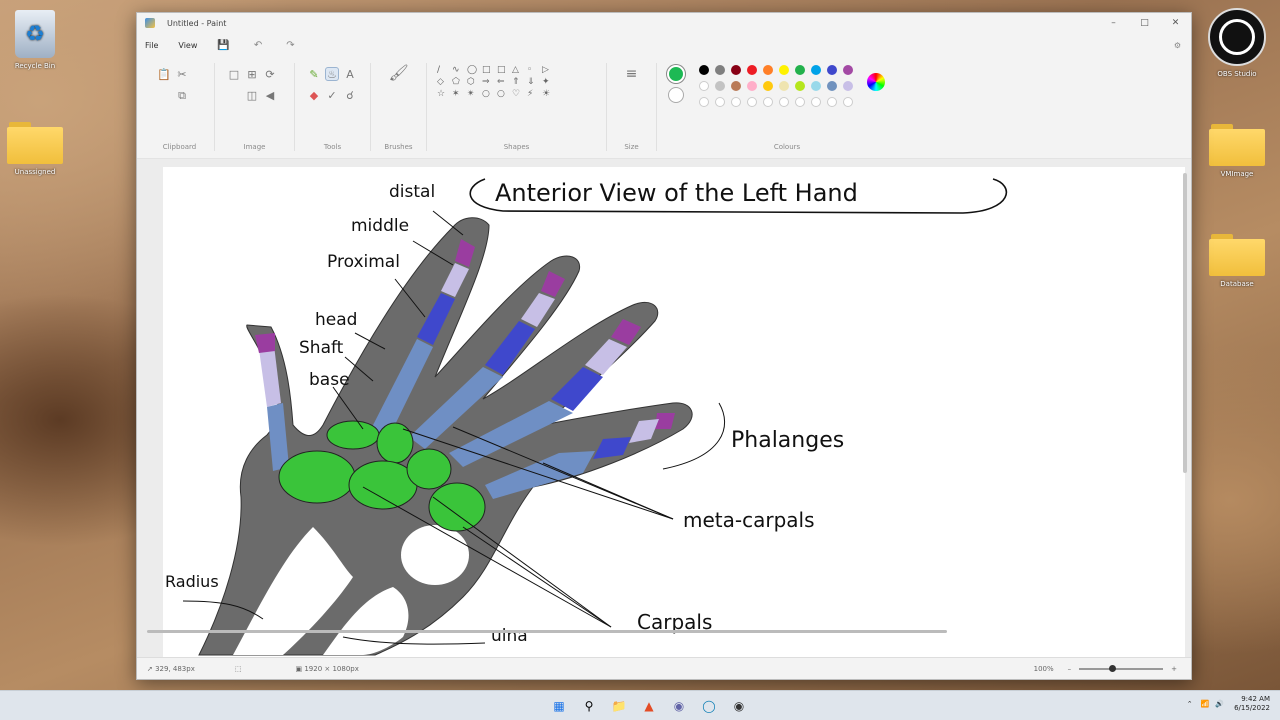  What do you see at coordinates (709, 706) in the screenshot?
I see `edge-browser-icon: ◯` at bounding box center [709, 706].